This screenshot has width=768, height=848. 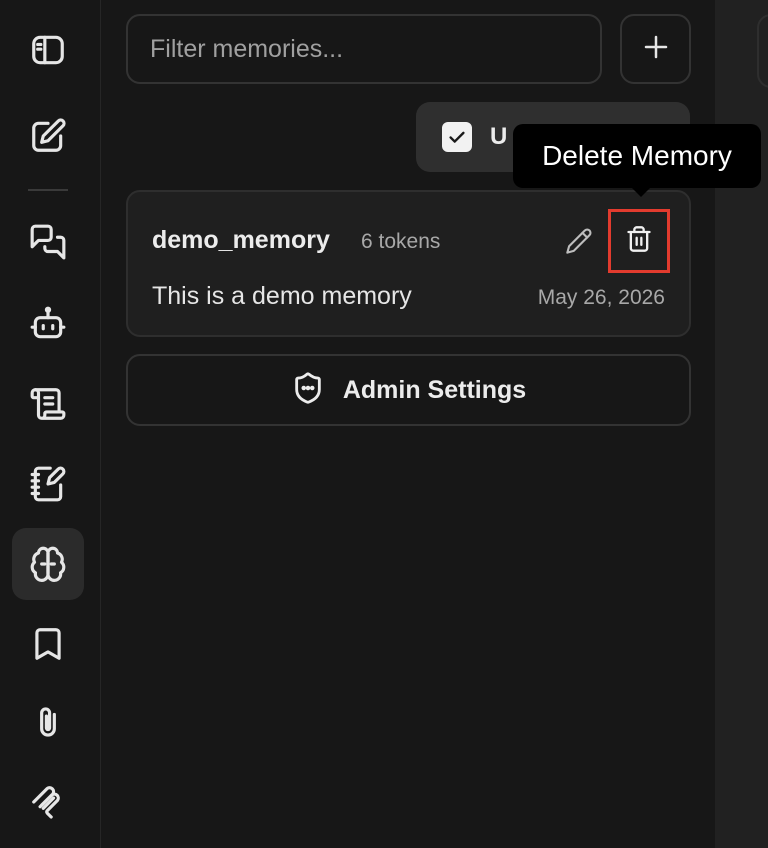 I want to click on memory-token-count: 6 tokens, so click(x=401, y=241).